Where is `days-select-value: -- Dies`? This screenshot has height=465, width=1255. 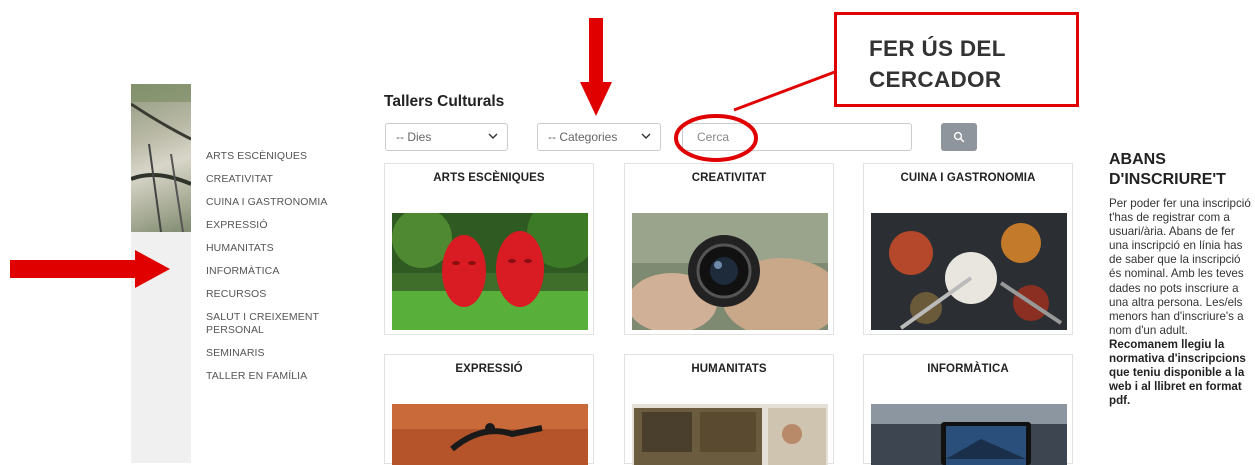
days-select-value: -- Dies is located at coordinates (414, 137).